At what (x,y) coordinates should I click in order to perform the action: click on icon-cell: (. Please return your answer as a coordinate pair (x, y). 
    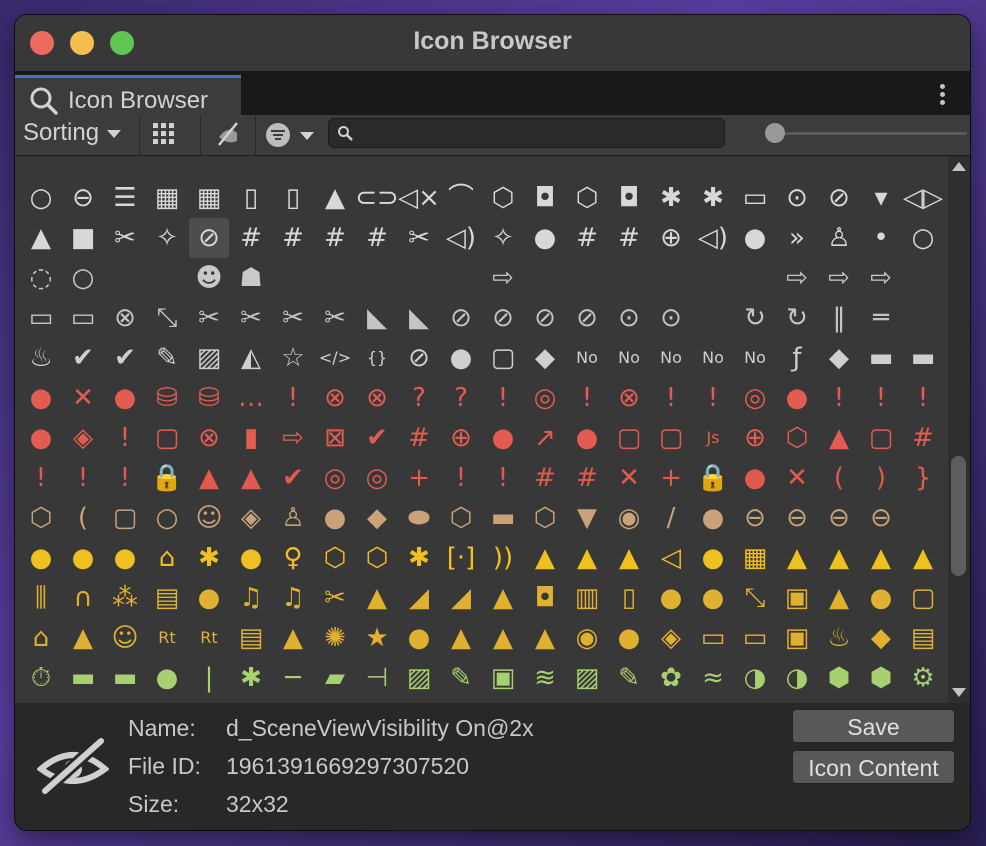
    Looking at the image, I should click on (83, 518).